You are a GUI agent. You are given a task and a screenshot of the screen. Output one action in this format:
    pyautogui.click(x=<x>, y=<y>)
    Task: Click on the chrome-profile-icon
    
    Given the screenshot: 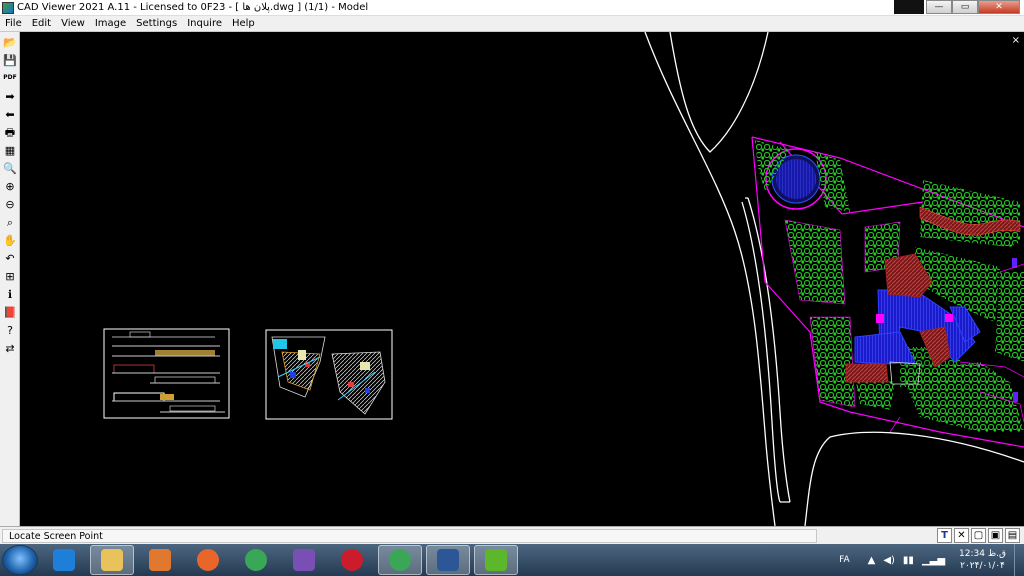 What is the action you would take?
    pyautogui.click(x=400, y=560)
    